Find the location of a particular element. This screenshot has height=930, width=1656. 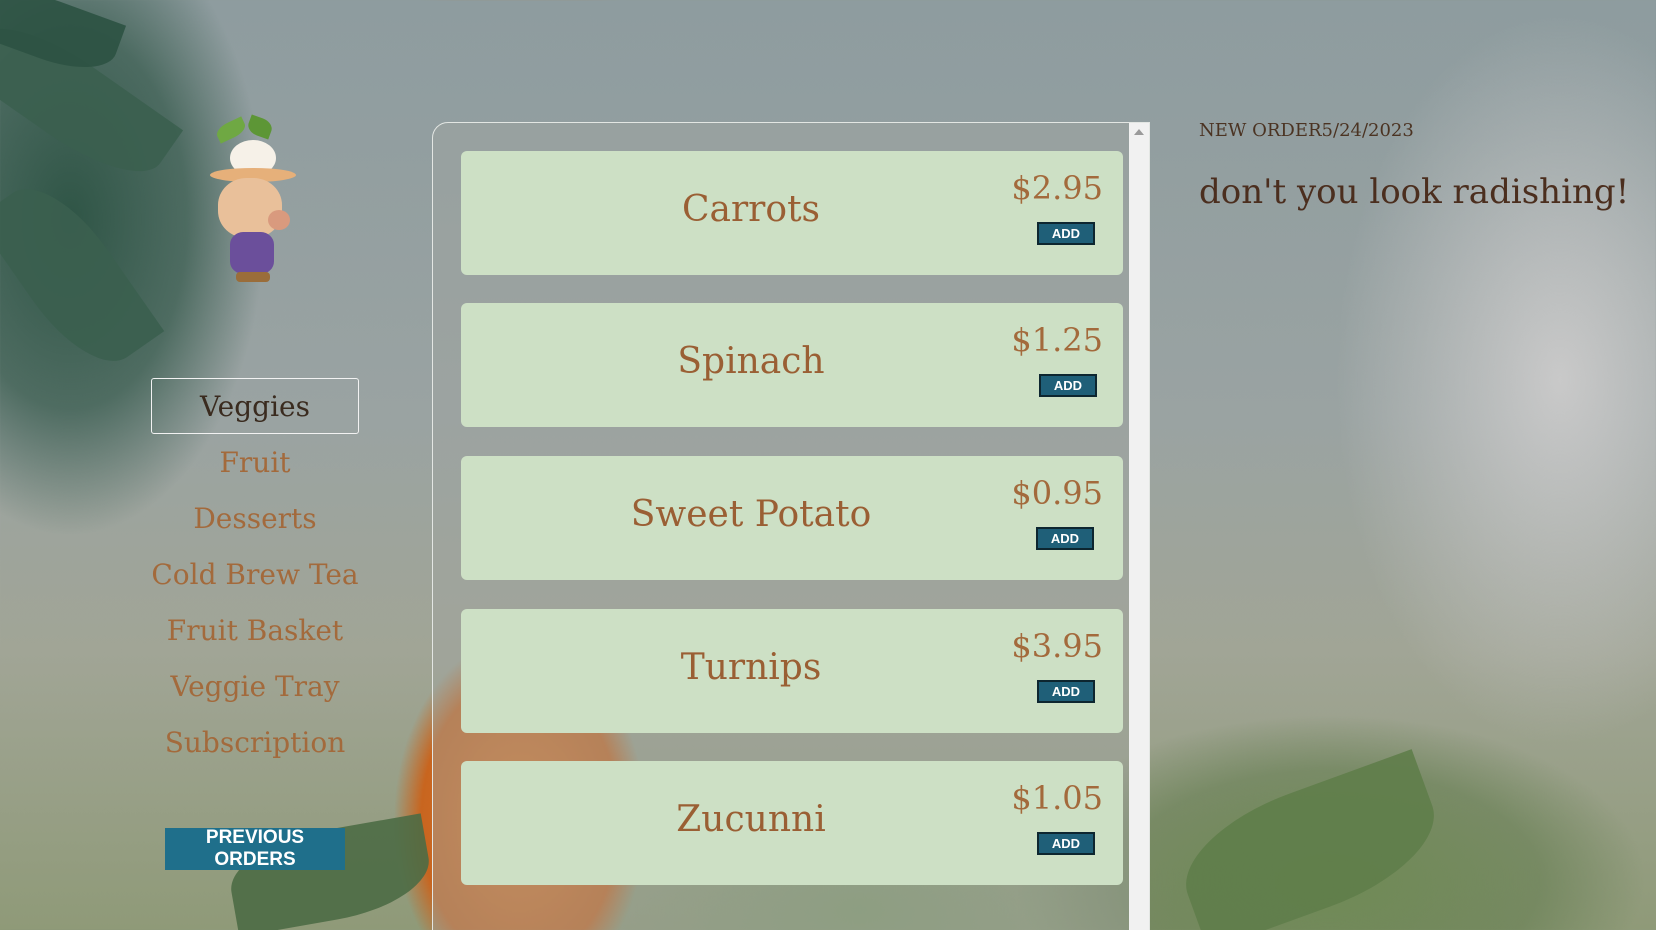

nav-item-cold-brew-tea: Cold Brew Tea is located at coordinates (255, 574).